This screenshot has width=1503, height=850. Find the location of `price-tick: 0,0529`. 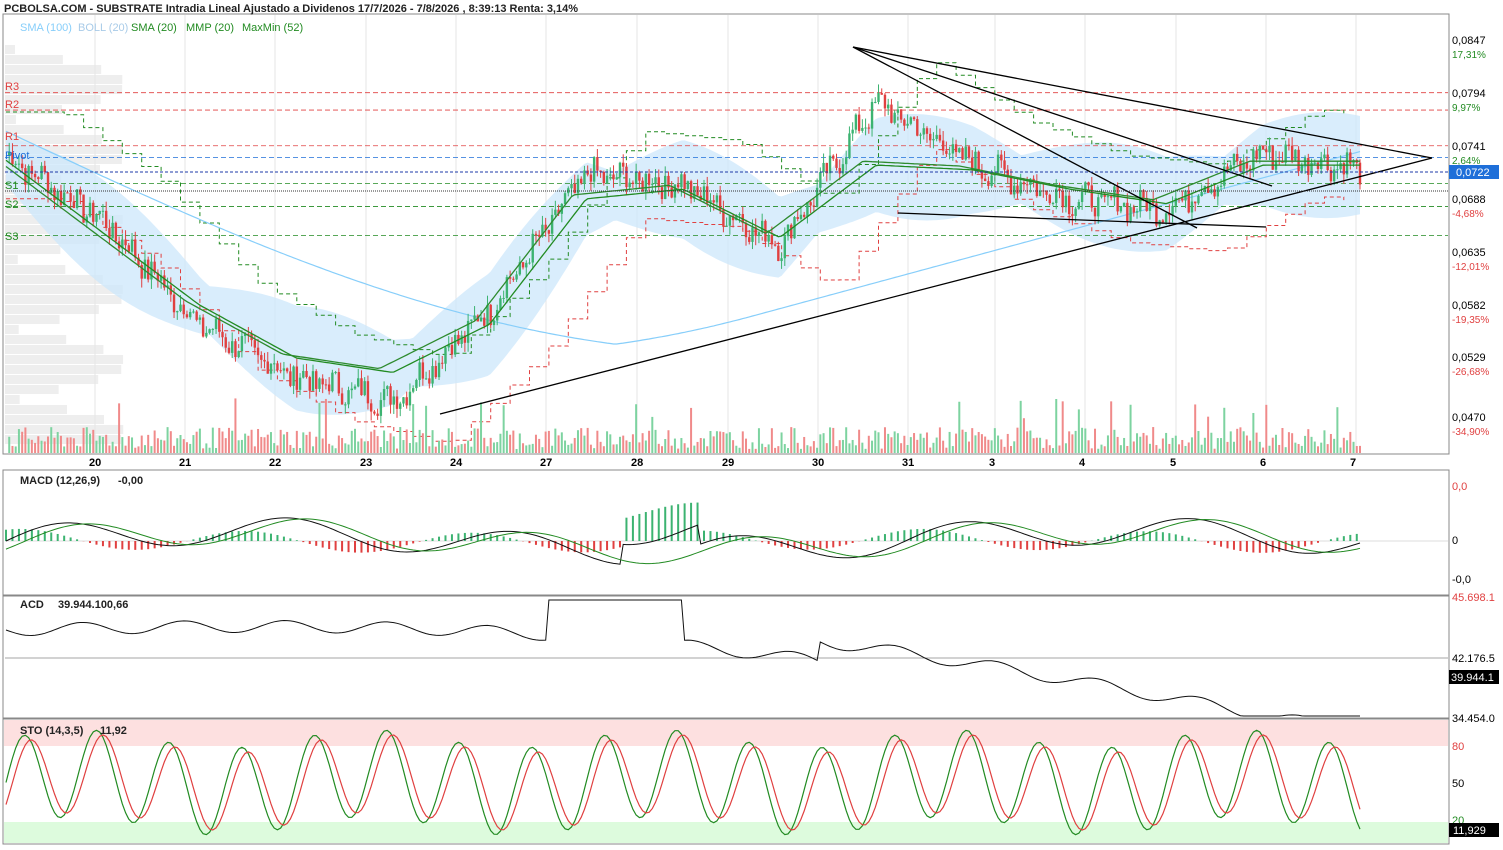

price-tick: 0,0529 is located at coordinates (1469, 358).